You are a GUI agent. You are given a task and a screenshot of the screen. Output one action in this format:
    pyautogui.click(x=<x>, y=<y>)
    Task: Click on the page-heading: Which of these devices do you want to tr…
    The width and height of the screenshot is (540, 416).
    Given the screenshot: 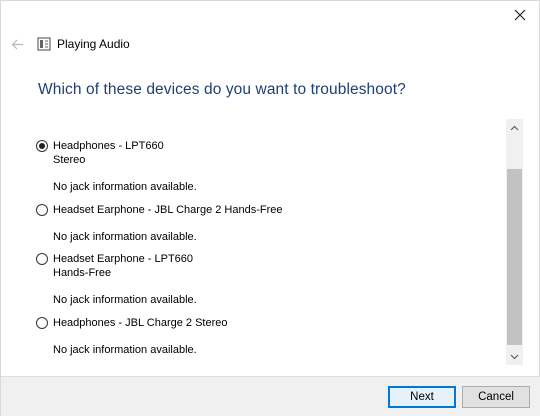 What is the action you would take?
    pyautogui.click(x=222, y=89)
    